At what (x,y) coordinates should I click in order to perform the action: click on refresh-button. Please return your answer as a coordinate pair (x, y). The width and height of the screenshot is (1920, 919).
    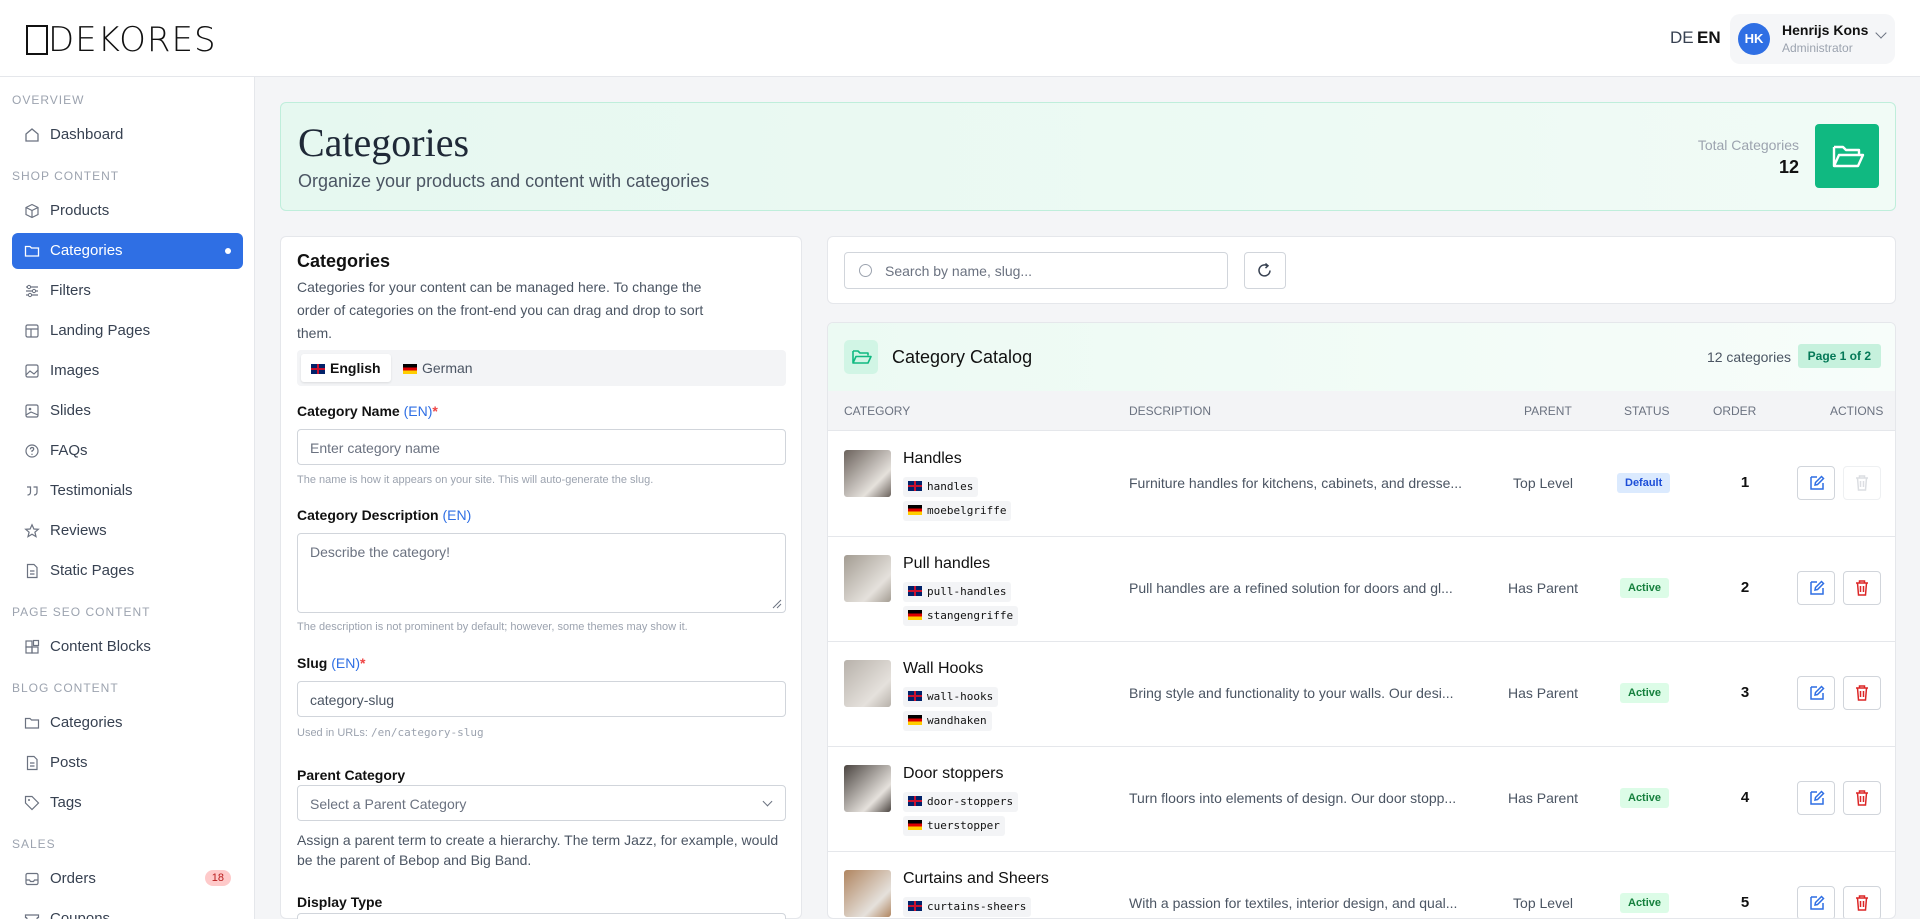
    Looking at the image, I should click on (1265, 270).